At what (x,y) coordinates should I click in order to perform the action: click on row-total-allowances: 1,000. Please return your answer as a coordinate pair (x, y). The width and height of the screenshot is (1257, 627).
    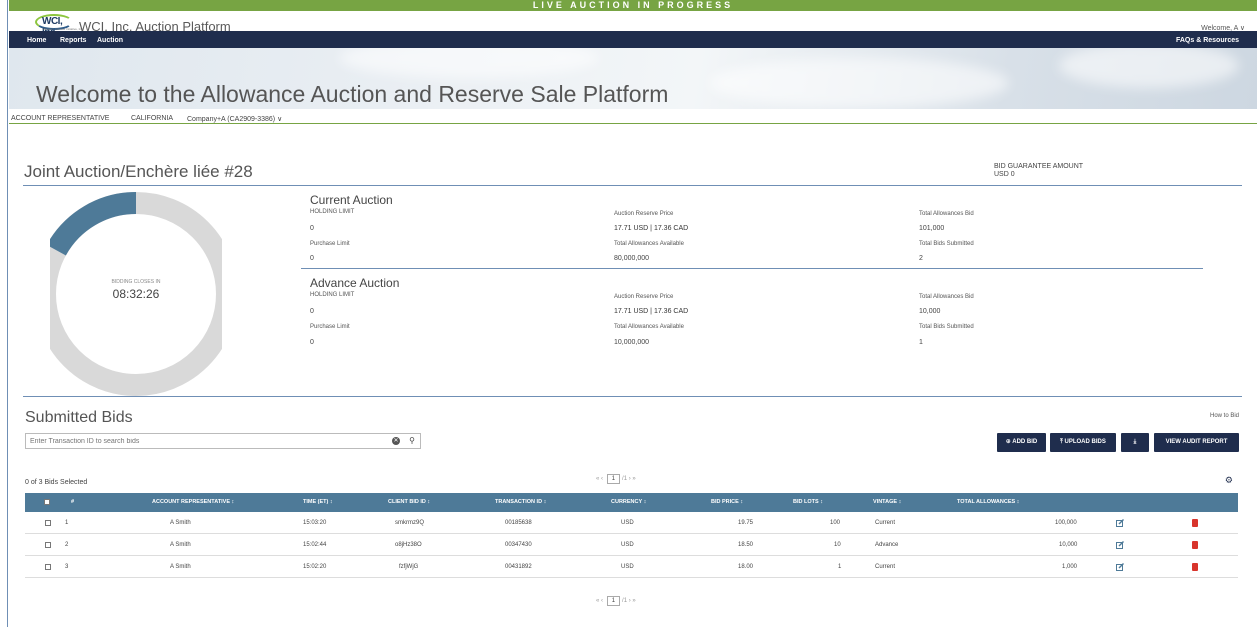
    Looking at the image, I should click on (1070, 567).